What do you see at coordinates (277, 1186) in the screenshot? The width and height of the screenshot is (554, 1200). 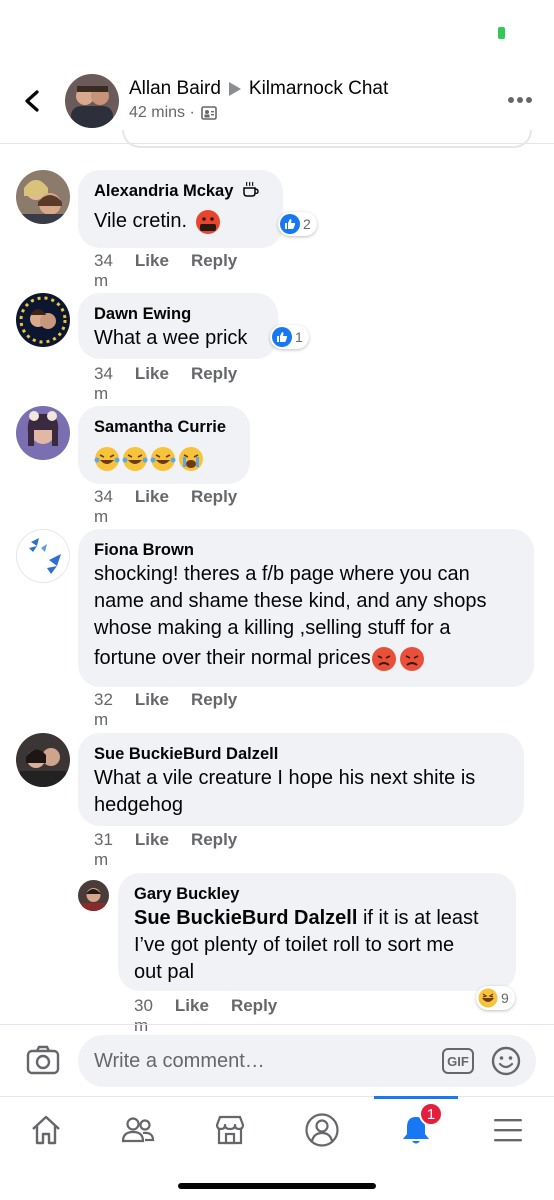 I see `home-indicator` at bounding box center [277, 1186].